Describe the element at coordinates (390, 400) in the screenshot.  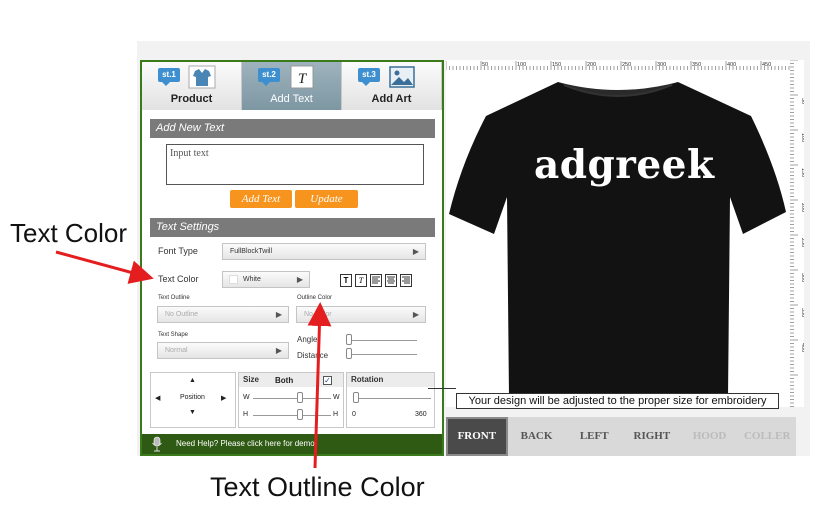
I see `rotation-control: Rotation 0 360` at that location.